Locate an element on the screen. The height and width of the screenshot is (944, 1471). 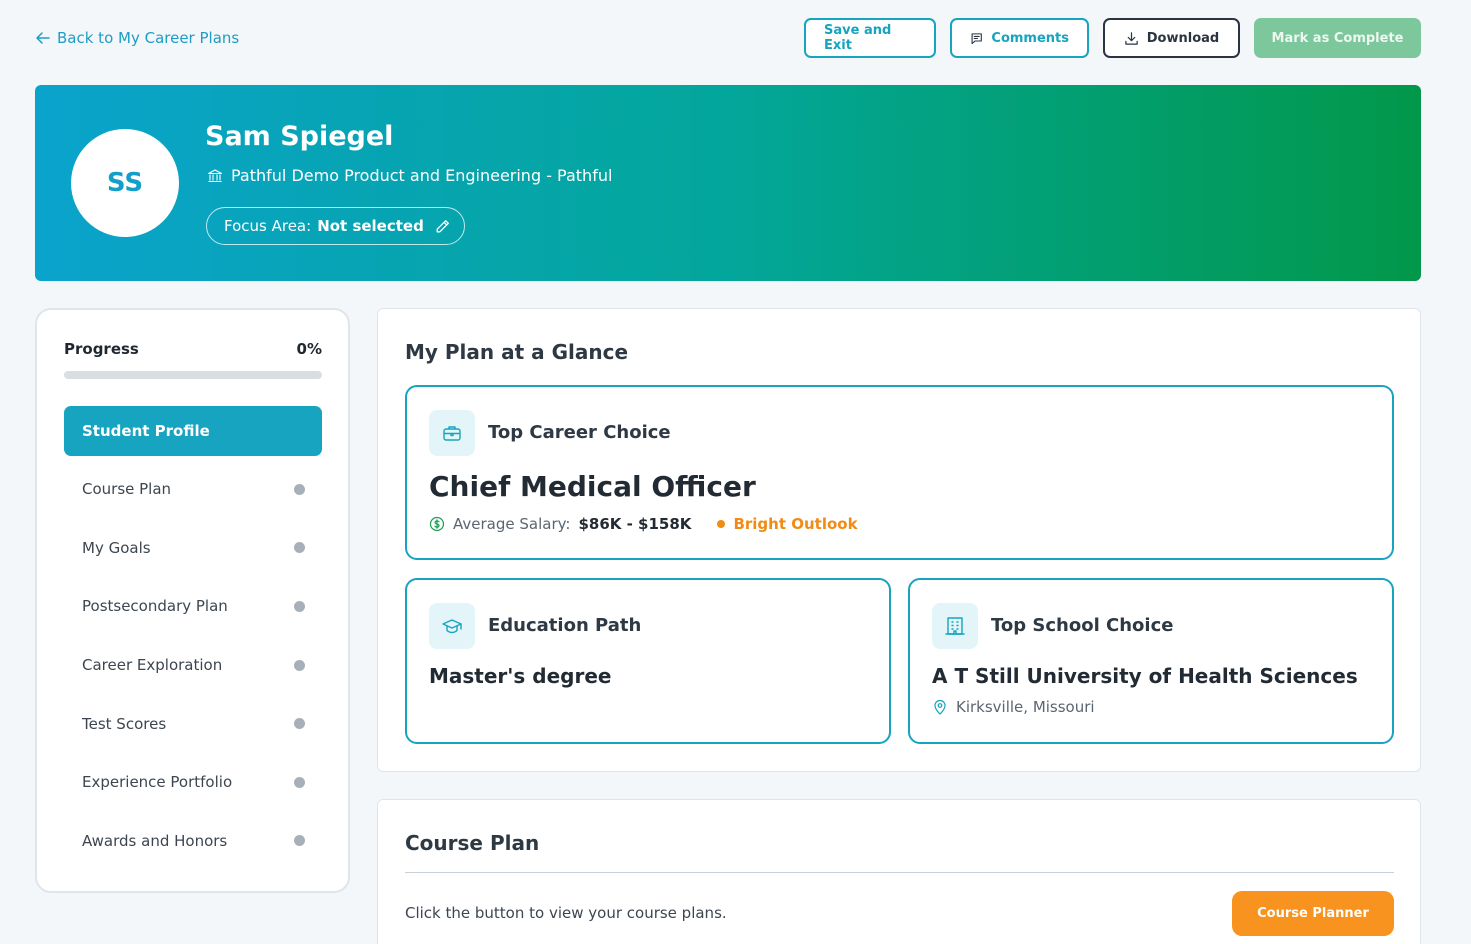
salary-label: Average Salary: is located at coordinates (512, 524).